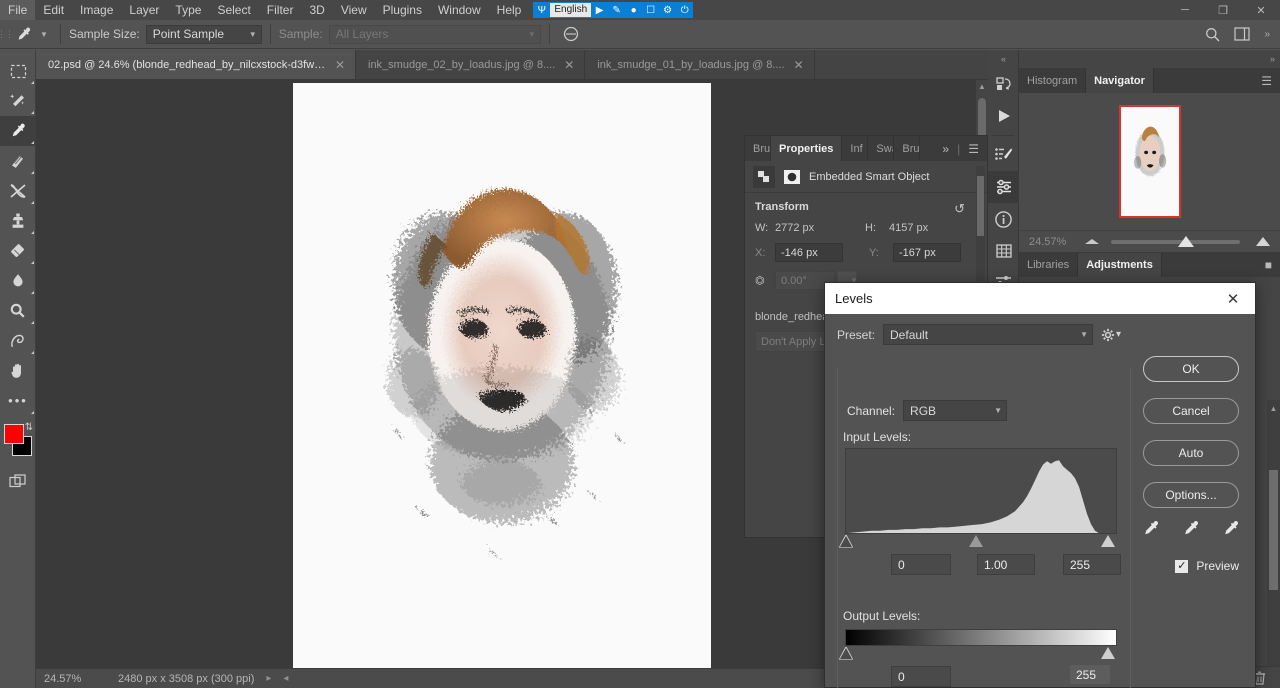 The height and width of the screenshot is (688, 1280). Describe the element at coordinates (268, 678) in the screenshot. I see `status-bar-chevron-icon: ▸` at that location.